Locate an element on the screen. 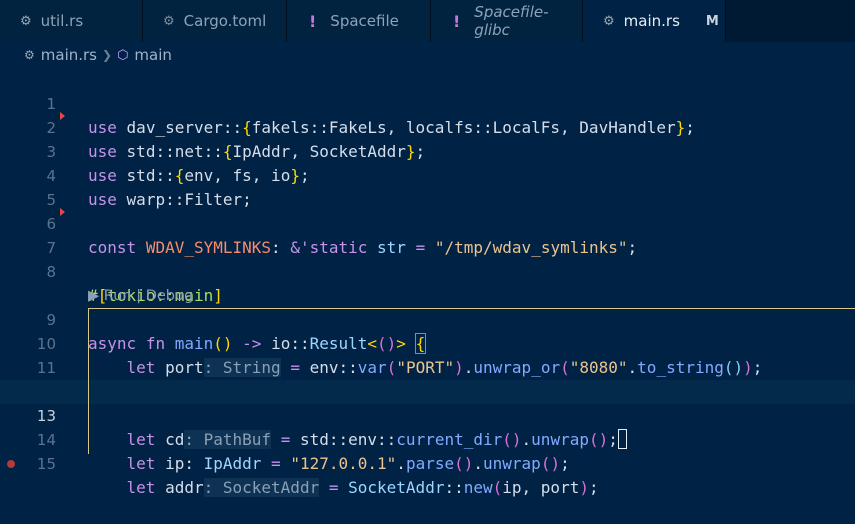  code-line: 2 use std::net::{IpAddr, SocketAddr}; is located at coordinates (427, 126).